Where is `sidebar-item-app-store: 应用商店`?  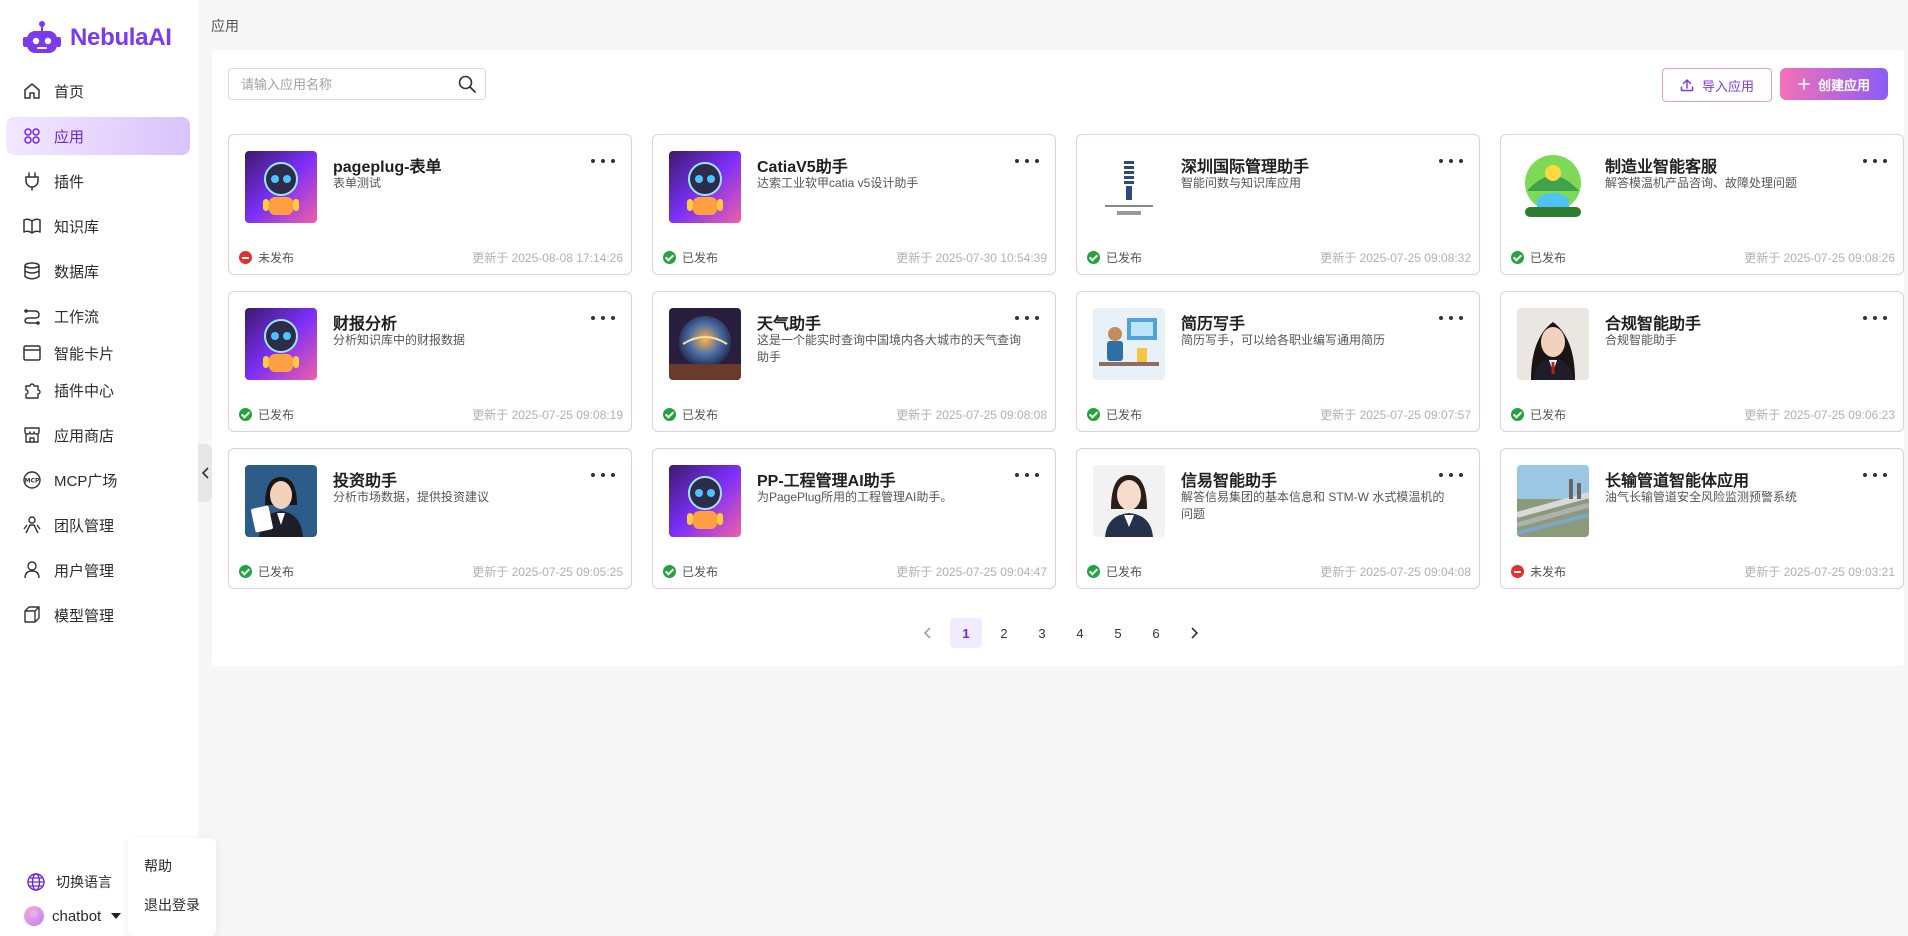
sidebar-item-app-store: 应用商店 is located at coordinates (98, 435).